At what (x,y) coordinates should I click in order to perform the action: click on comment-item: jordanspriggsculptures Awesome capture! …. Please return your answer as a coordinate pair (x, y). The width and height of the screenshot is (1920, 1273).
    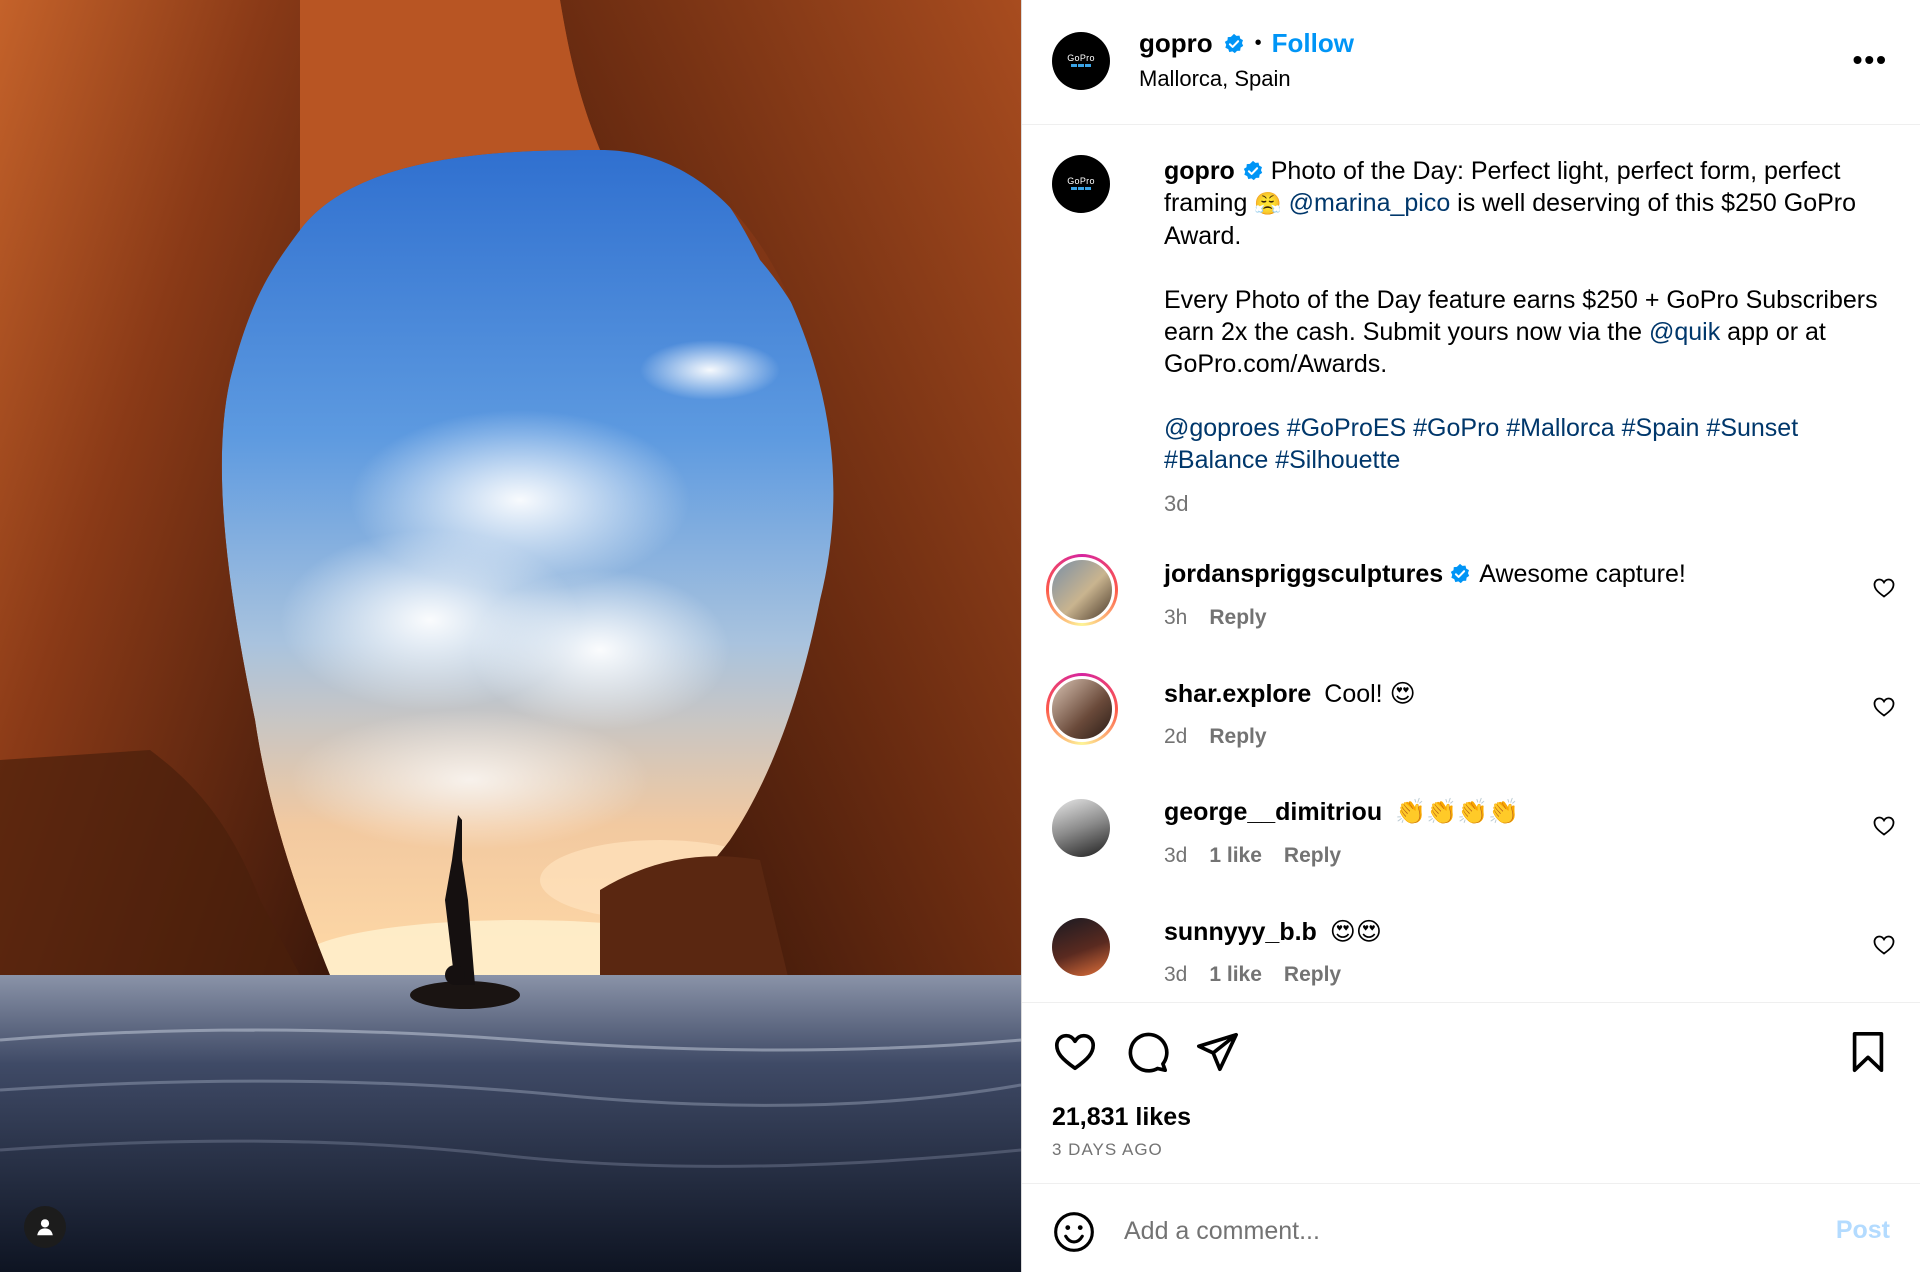
    Looking at the image, I should click on (1471, 602).